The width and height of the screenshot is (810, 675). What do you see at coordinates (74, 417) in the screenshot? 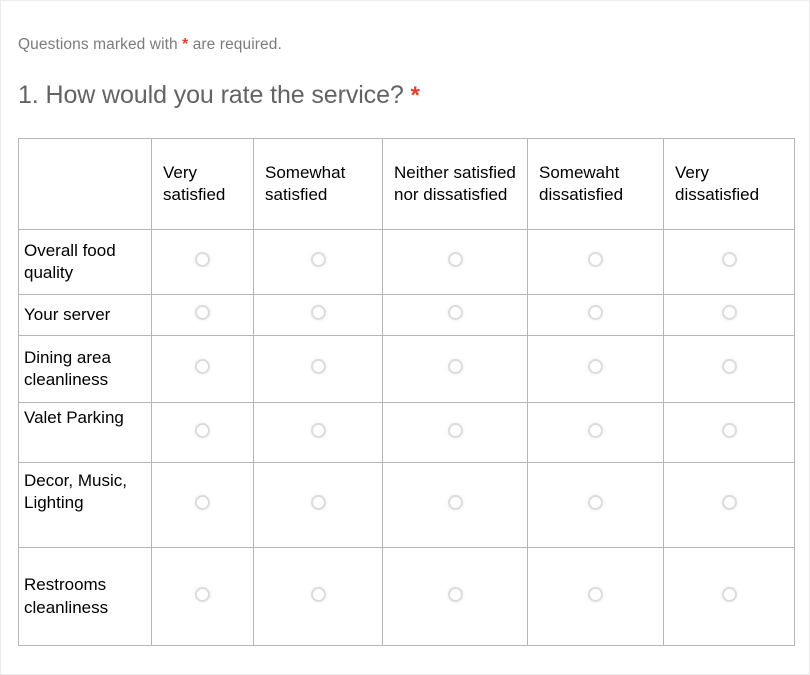
I see `matrix-row-label-3: Valet Parking` at bounding box center [74, 417].